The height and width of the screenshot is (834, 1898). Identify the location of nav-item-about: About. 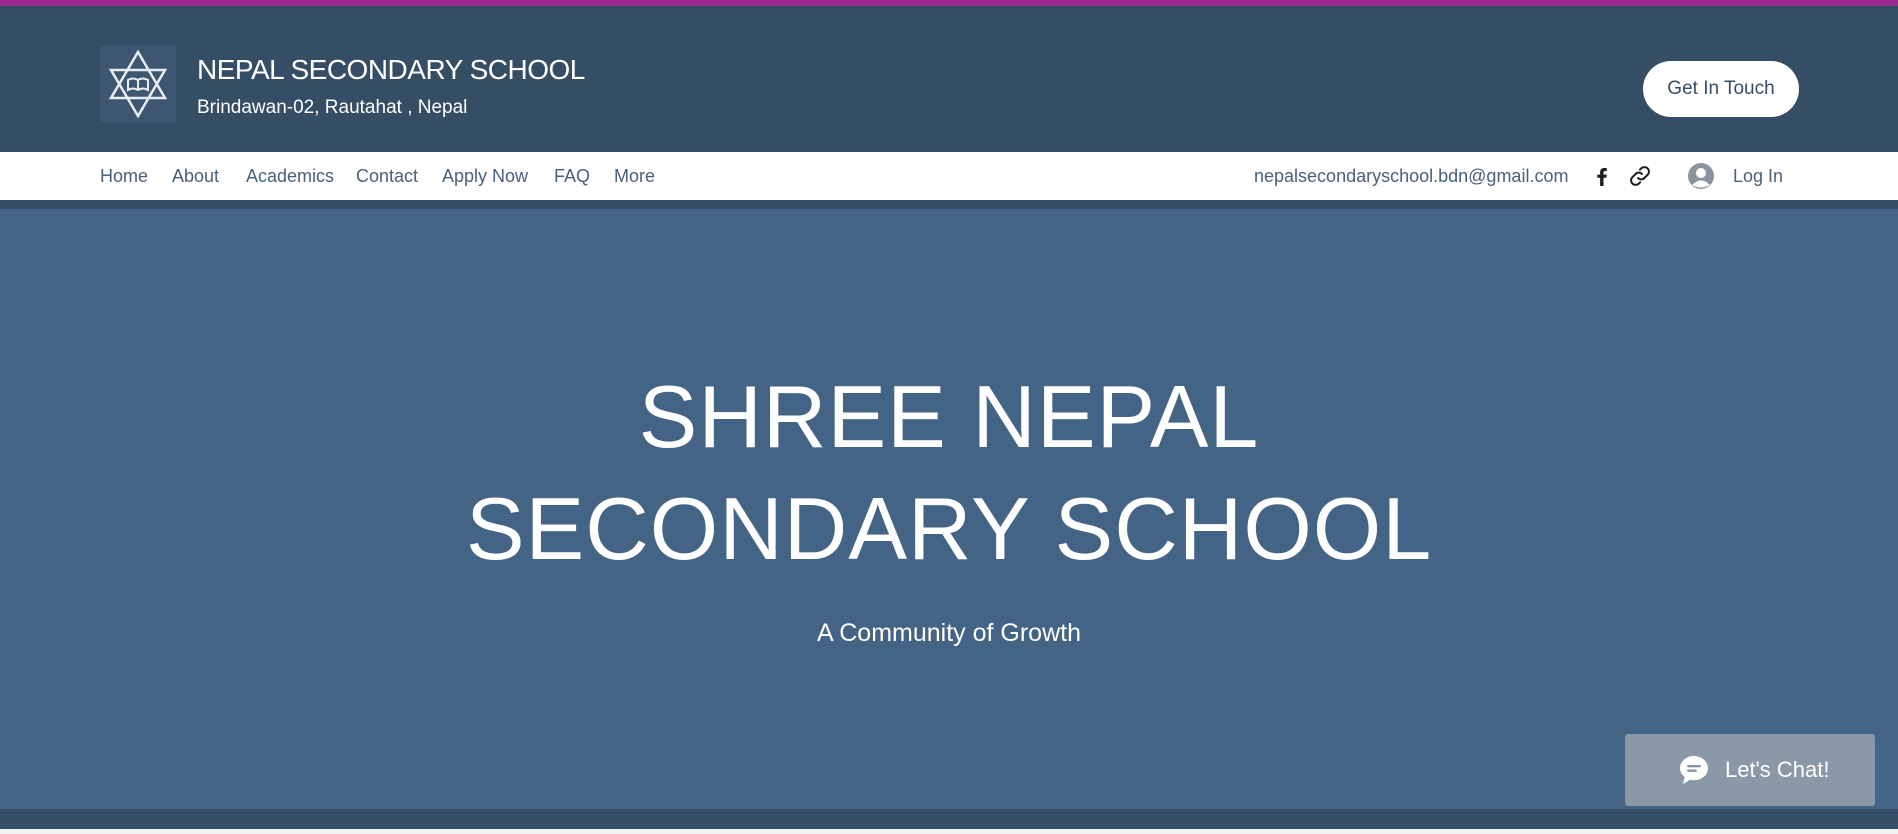
(195, 176).